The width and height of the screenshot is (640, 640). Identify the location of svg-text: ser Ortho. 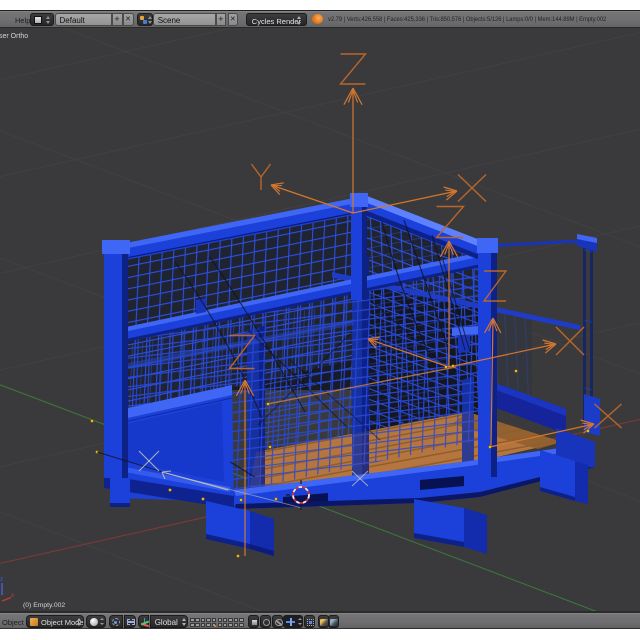
(14, 36).